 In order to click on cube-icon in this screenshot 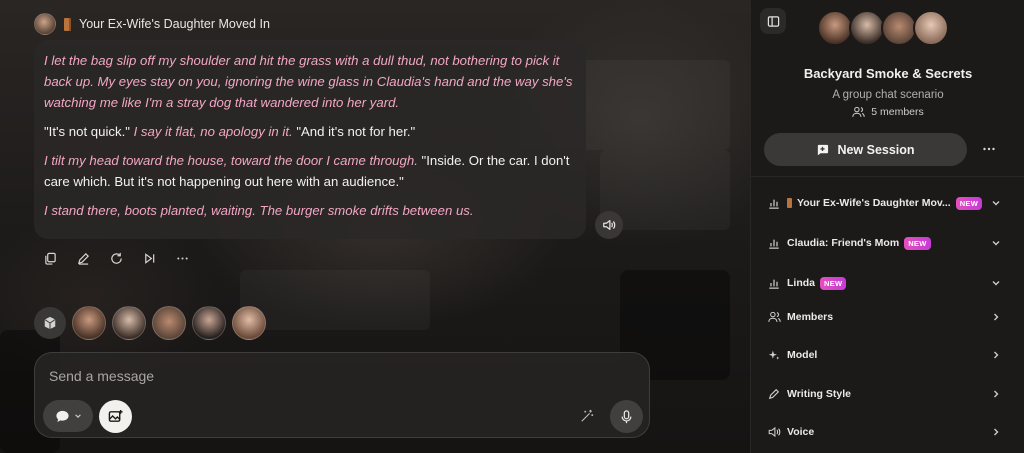, I will do `click(50, 323)`.